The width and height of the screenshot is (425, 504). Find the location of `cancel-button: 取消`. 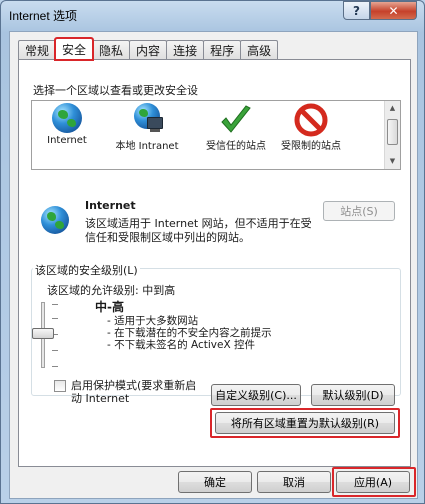

cancel-button: 取消 is located at coordinates (294, 482).